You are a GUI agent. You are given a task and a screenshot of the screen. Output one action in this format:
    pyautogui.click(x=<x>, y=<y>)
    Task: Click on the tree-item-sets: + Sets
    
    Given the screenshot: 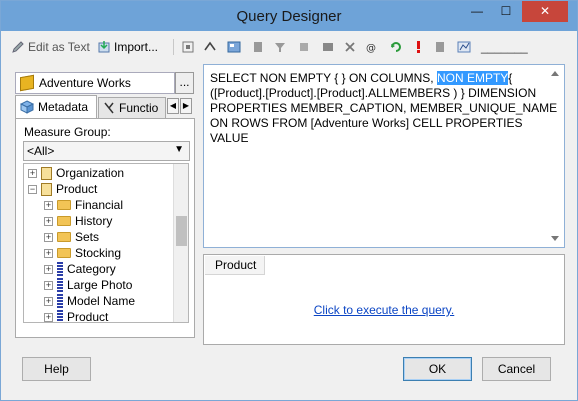 What is the action you would take?
    pyautogui.click(x=71, y=237)
    